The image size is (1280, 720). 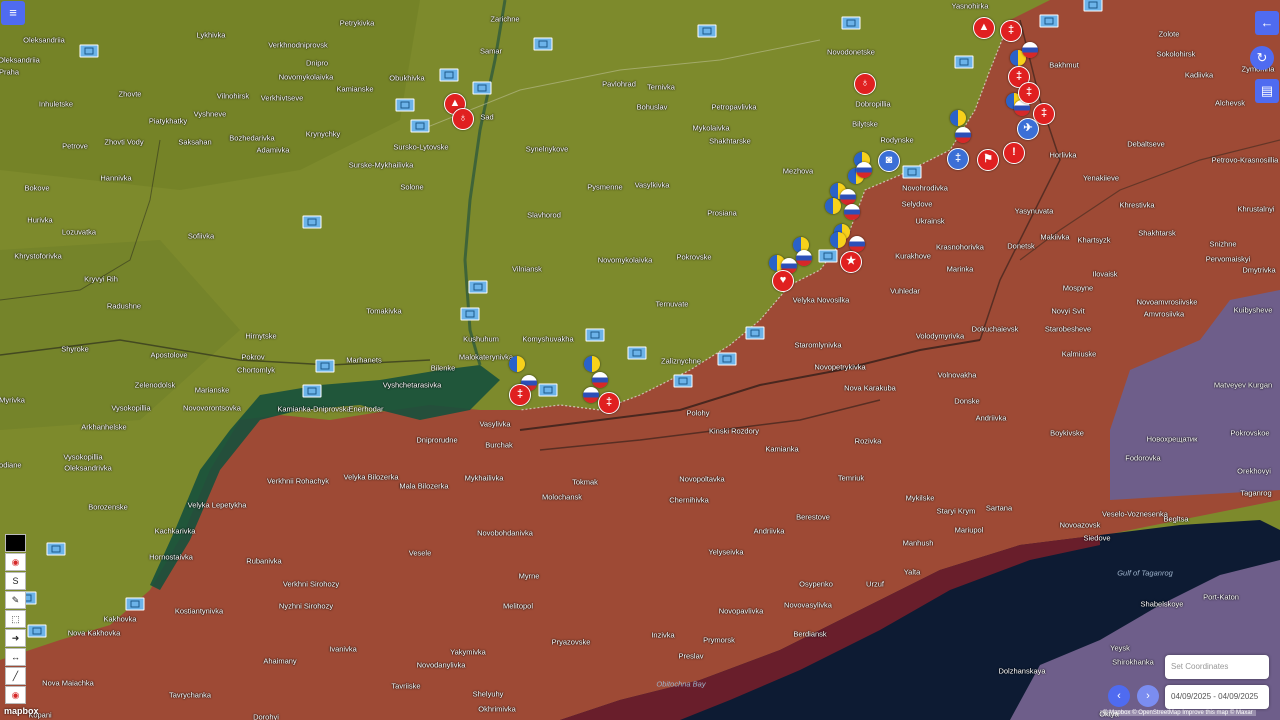 What do you see at coordinates (130, 94) in the screenshot?
I see `place-label: Zhovte` at bounding box center [130, 94].